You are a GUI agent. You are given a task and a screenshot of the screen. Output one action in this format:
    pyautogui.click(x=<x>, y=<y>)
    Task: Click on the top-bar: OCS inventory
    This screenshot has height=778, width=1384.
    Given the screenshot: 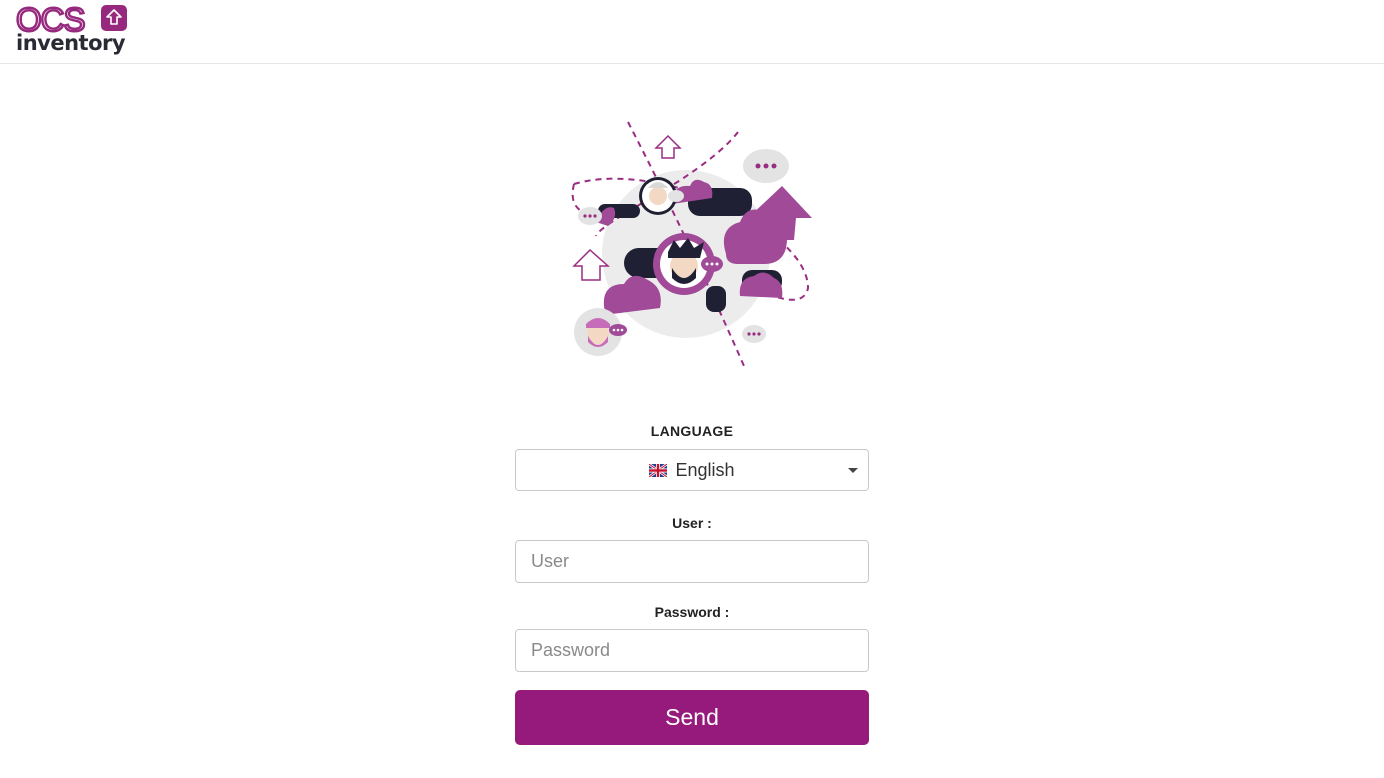 What is the action you would take?
    pyautogui.click(x=692, y=32)
    